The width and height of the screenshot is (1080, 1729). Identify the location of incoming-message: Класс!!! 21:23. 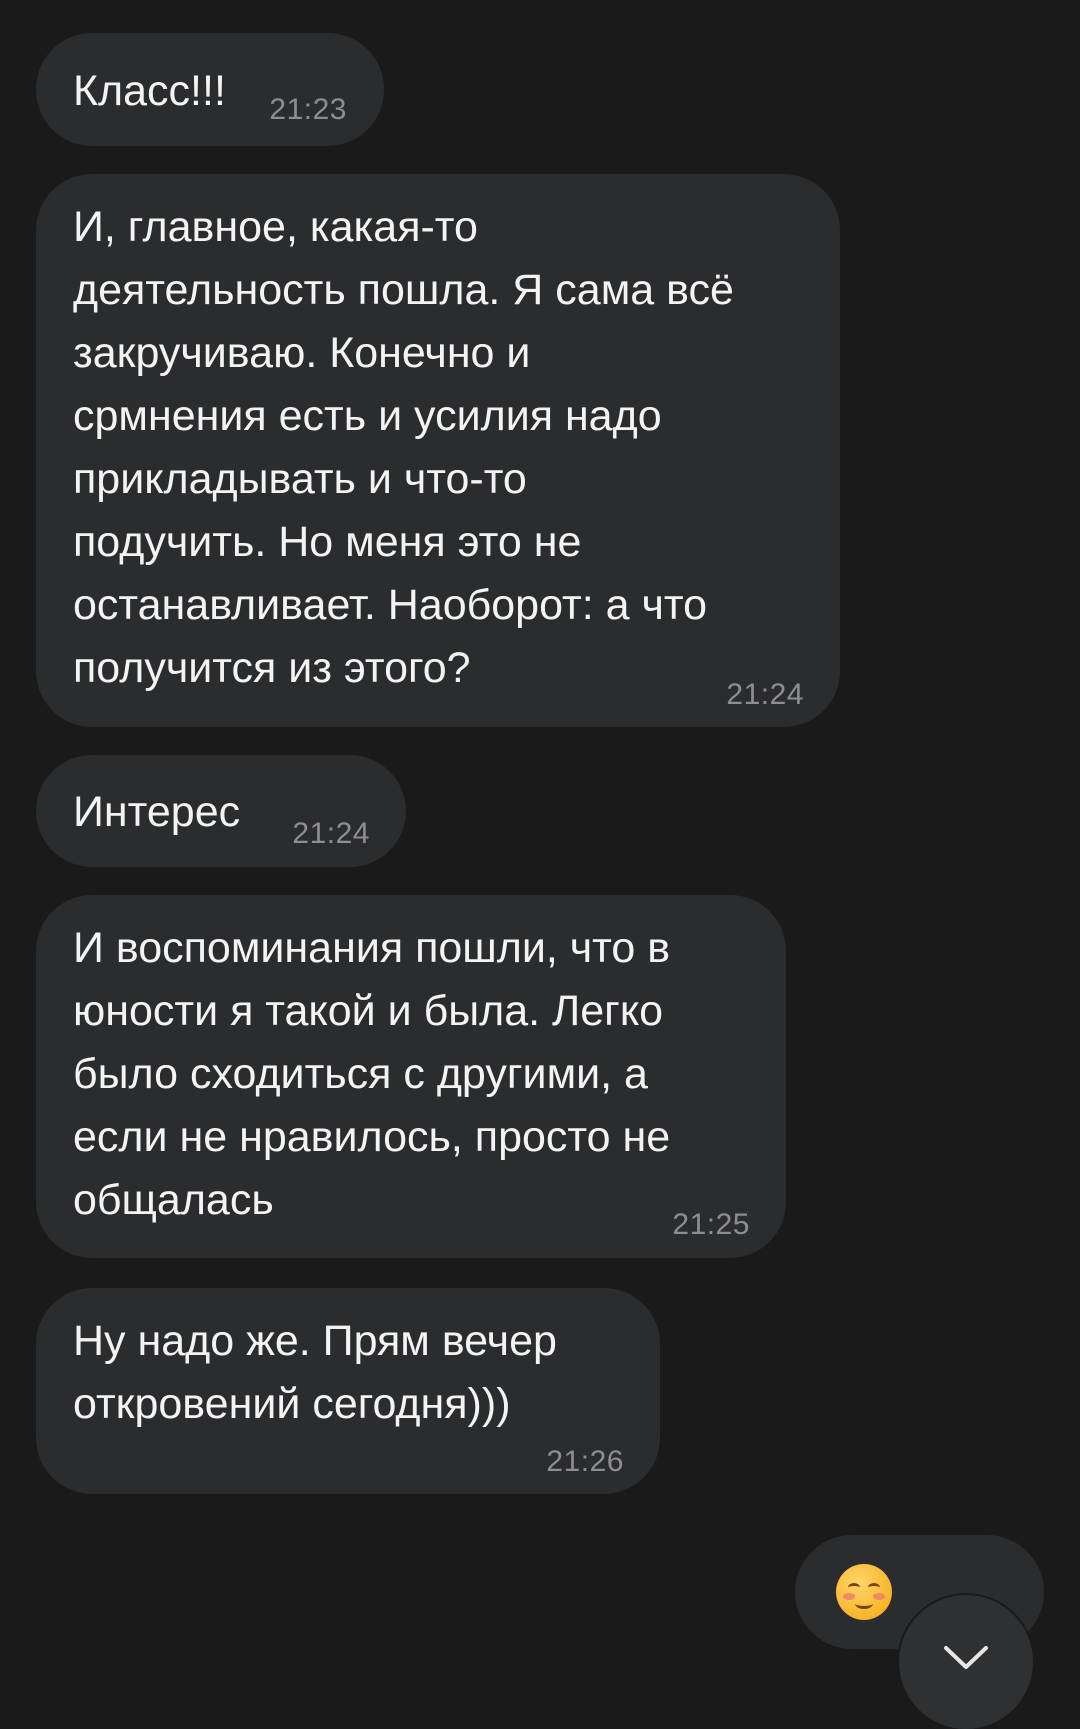
(210, 89).